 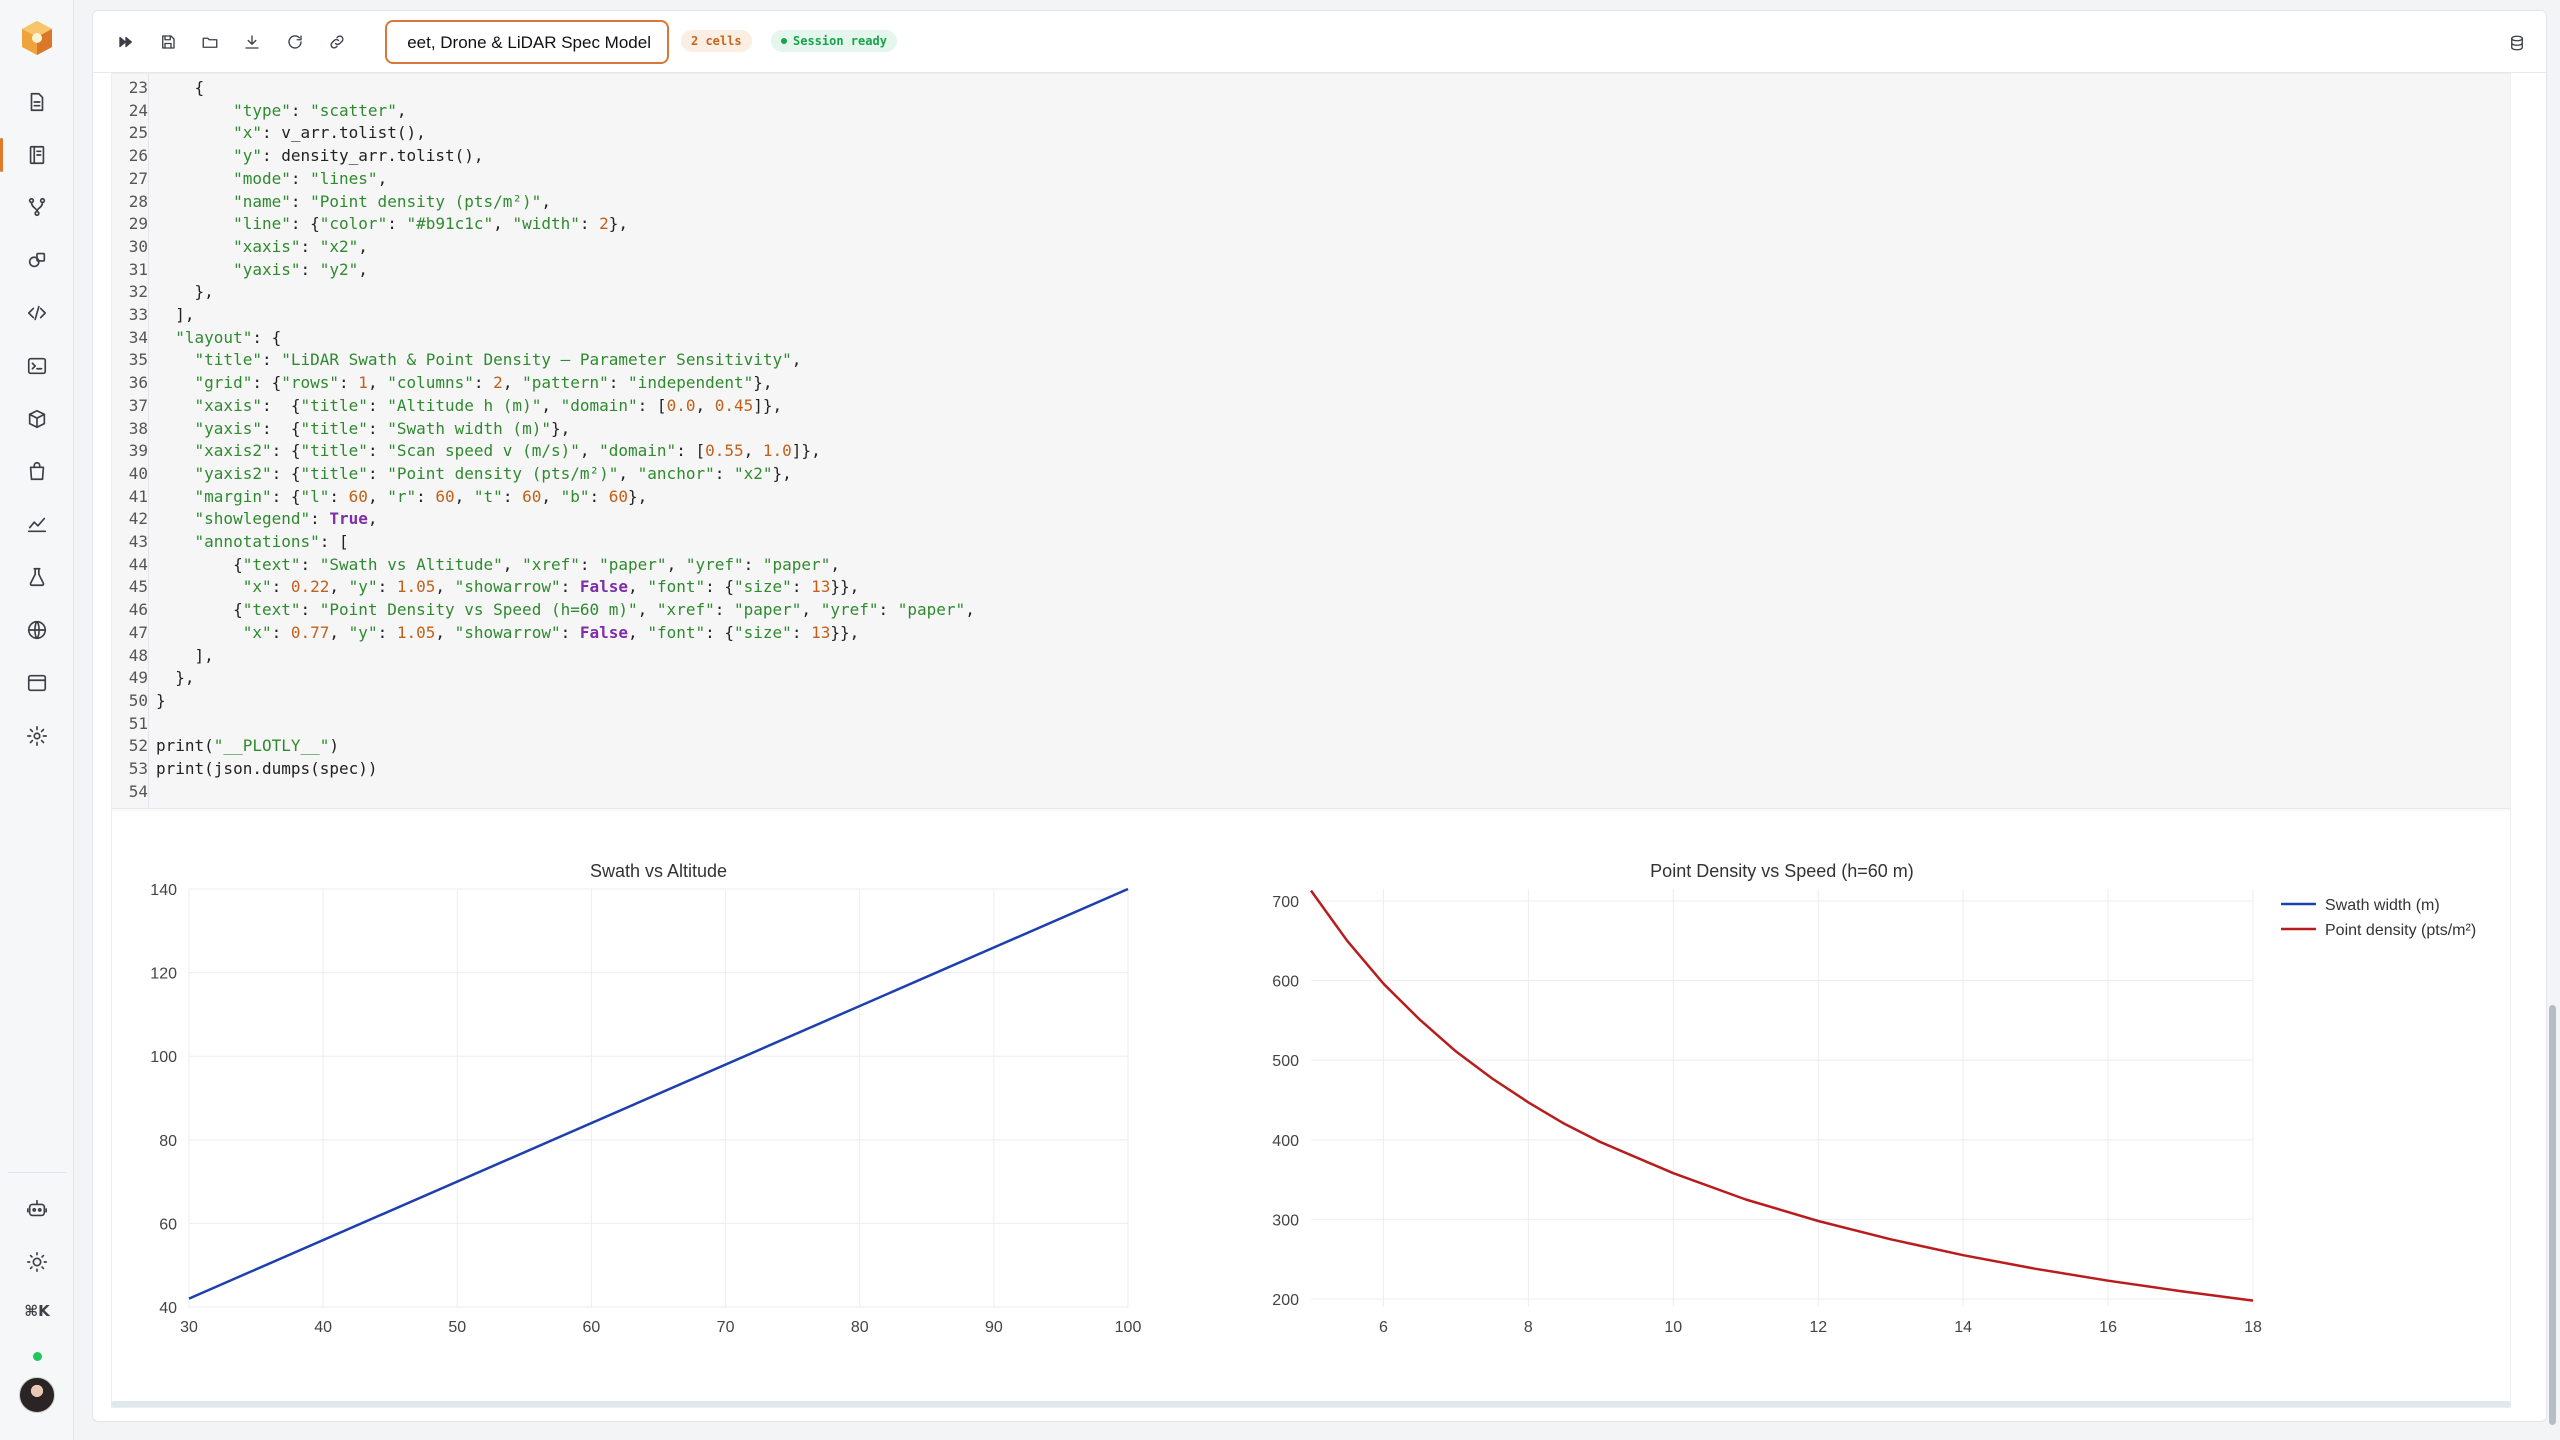 What do you see at coordinates (300, 246) in the screenshot?
I see `code-line: "xaxis": "x2",` at bounding box center [300, 246].